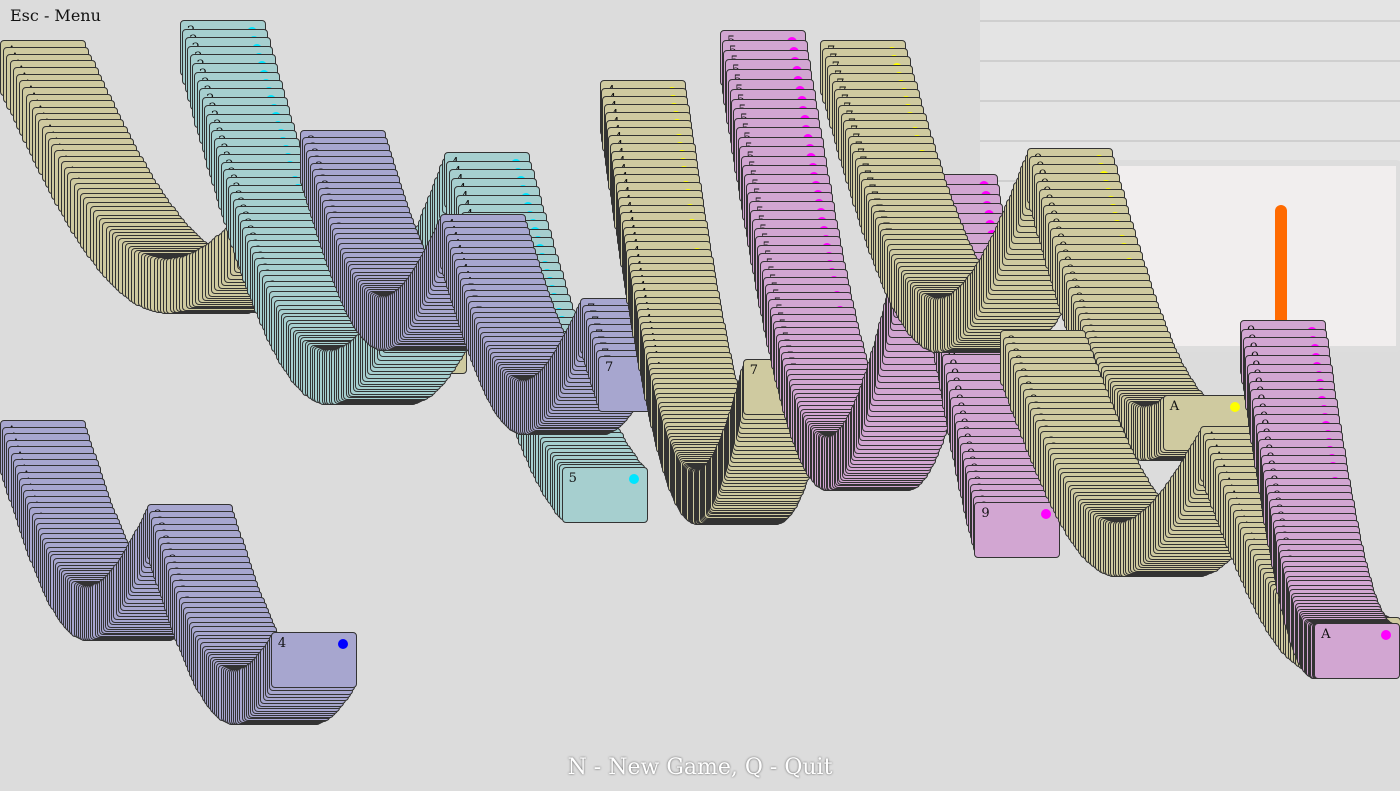 This screenshot has width=1400, height=791. Describe the element at coordinates (700, 767) in the screenshot. I see `controls-hint: N - New Game, Q - Quit` at that location.